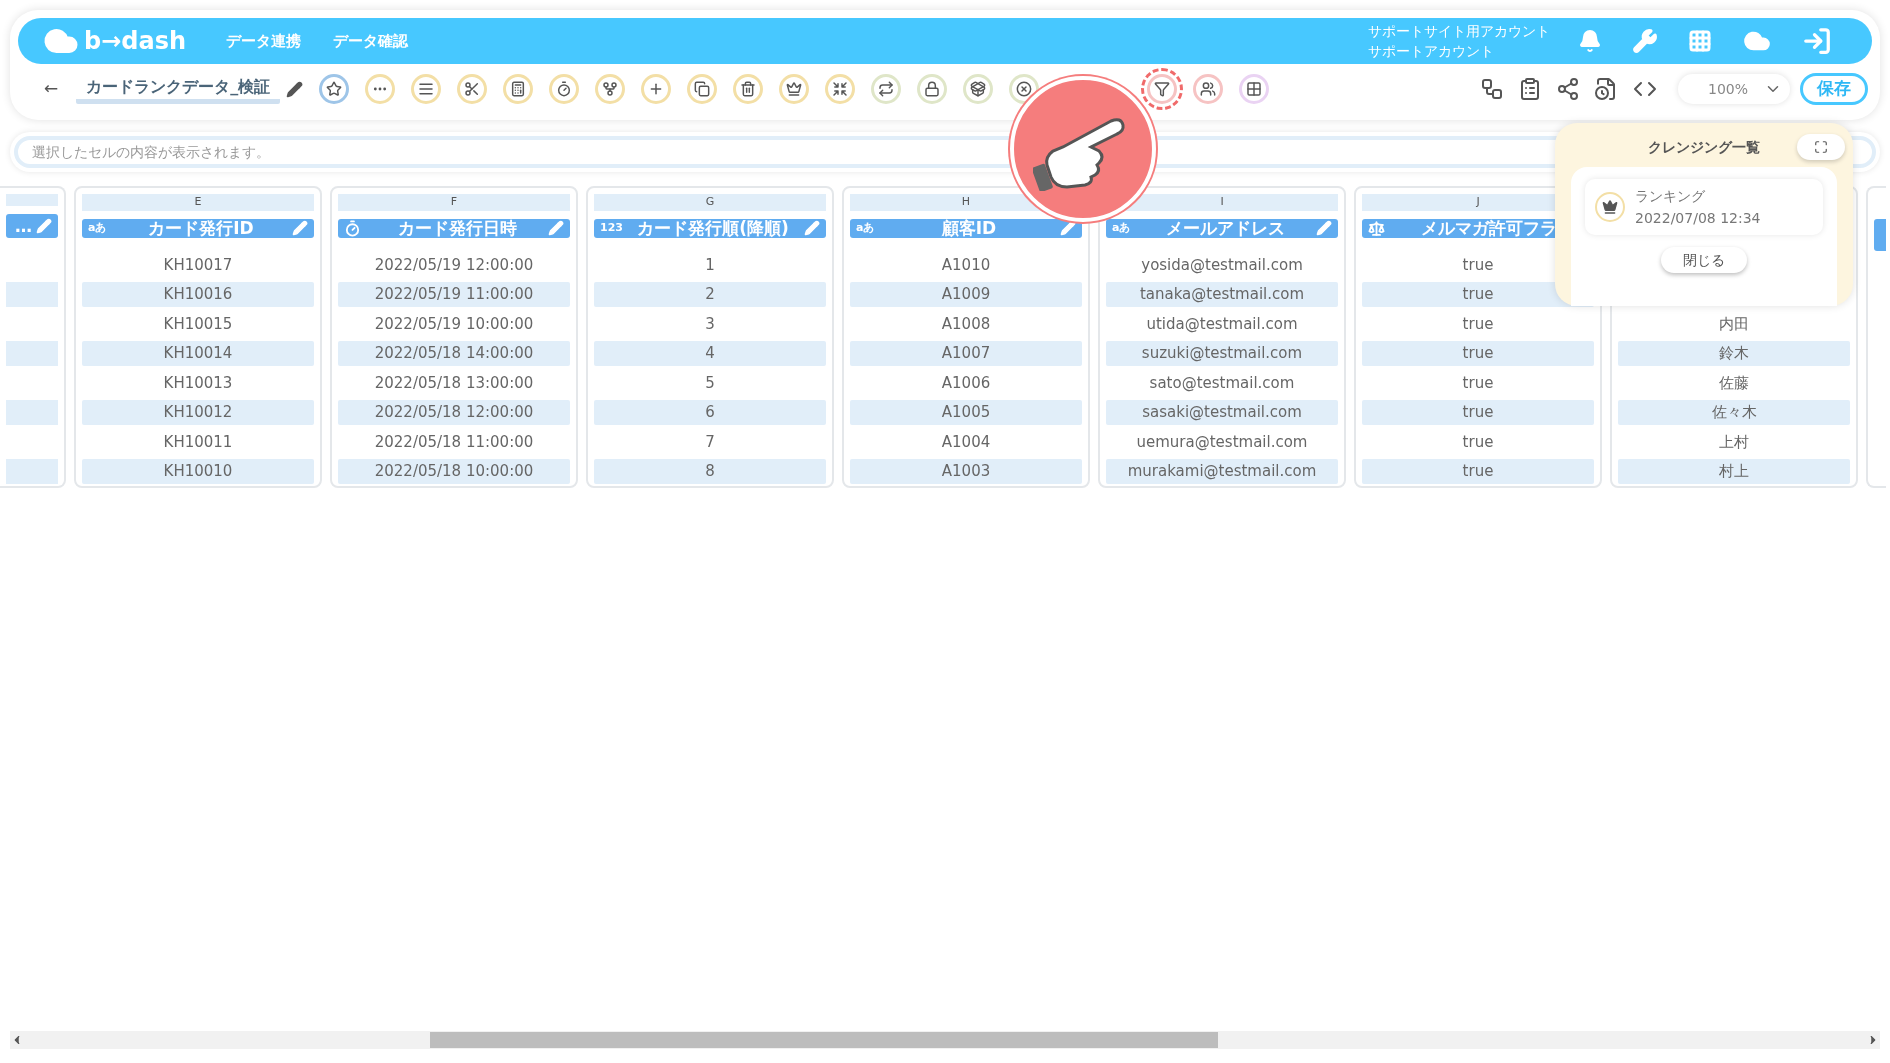 Image resolution: width=1890 pixels, height=1063 pixels. I want to click on table-cell: A1009, so click(966, 294).